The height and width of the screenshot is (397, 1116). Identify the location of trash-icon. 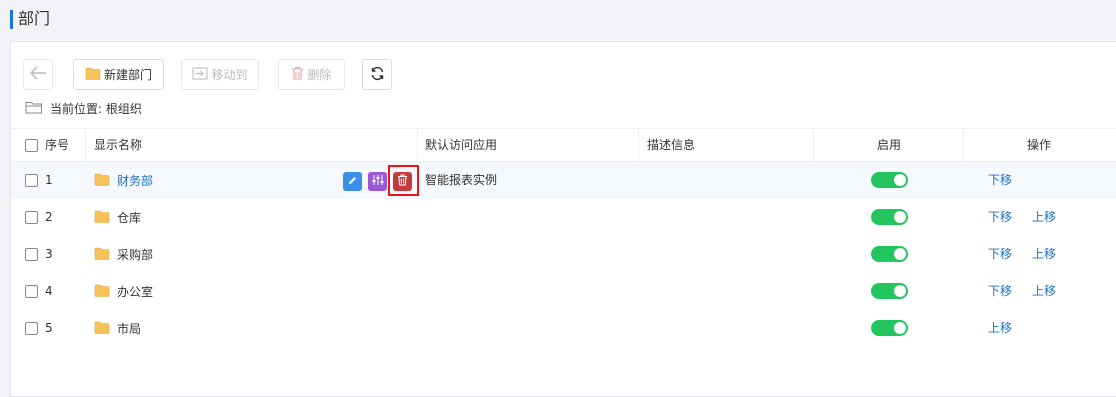
(297, 74).